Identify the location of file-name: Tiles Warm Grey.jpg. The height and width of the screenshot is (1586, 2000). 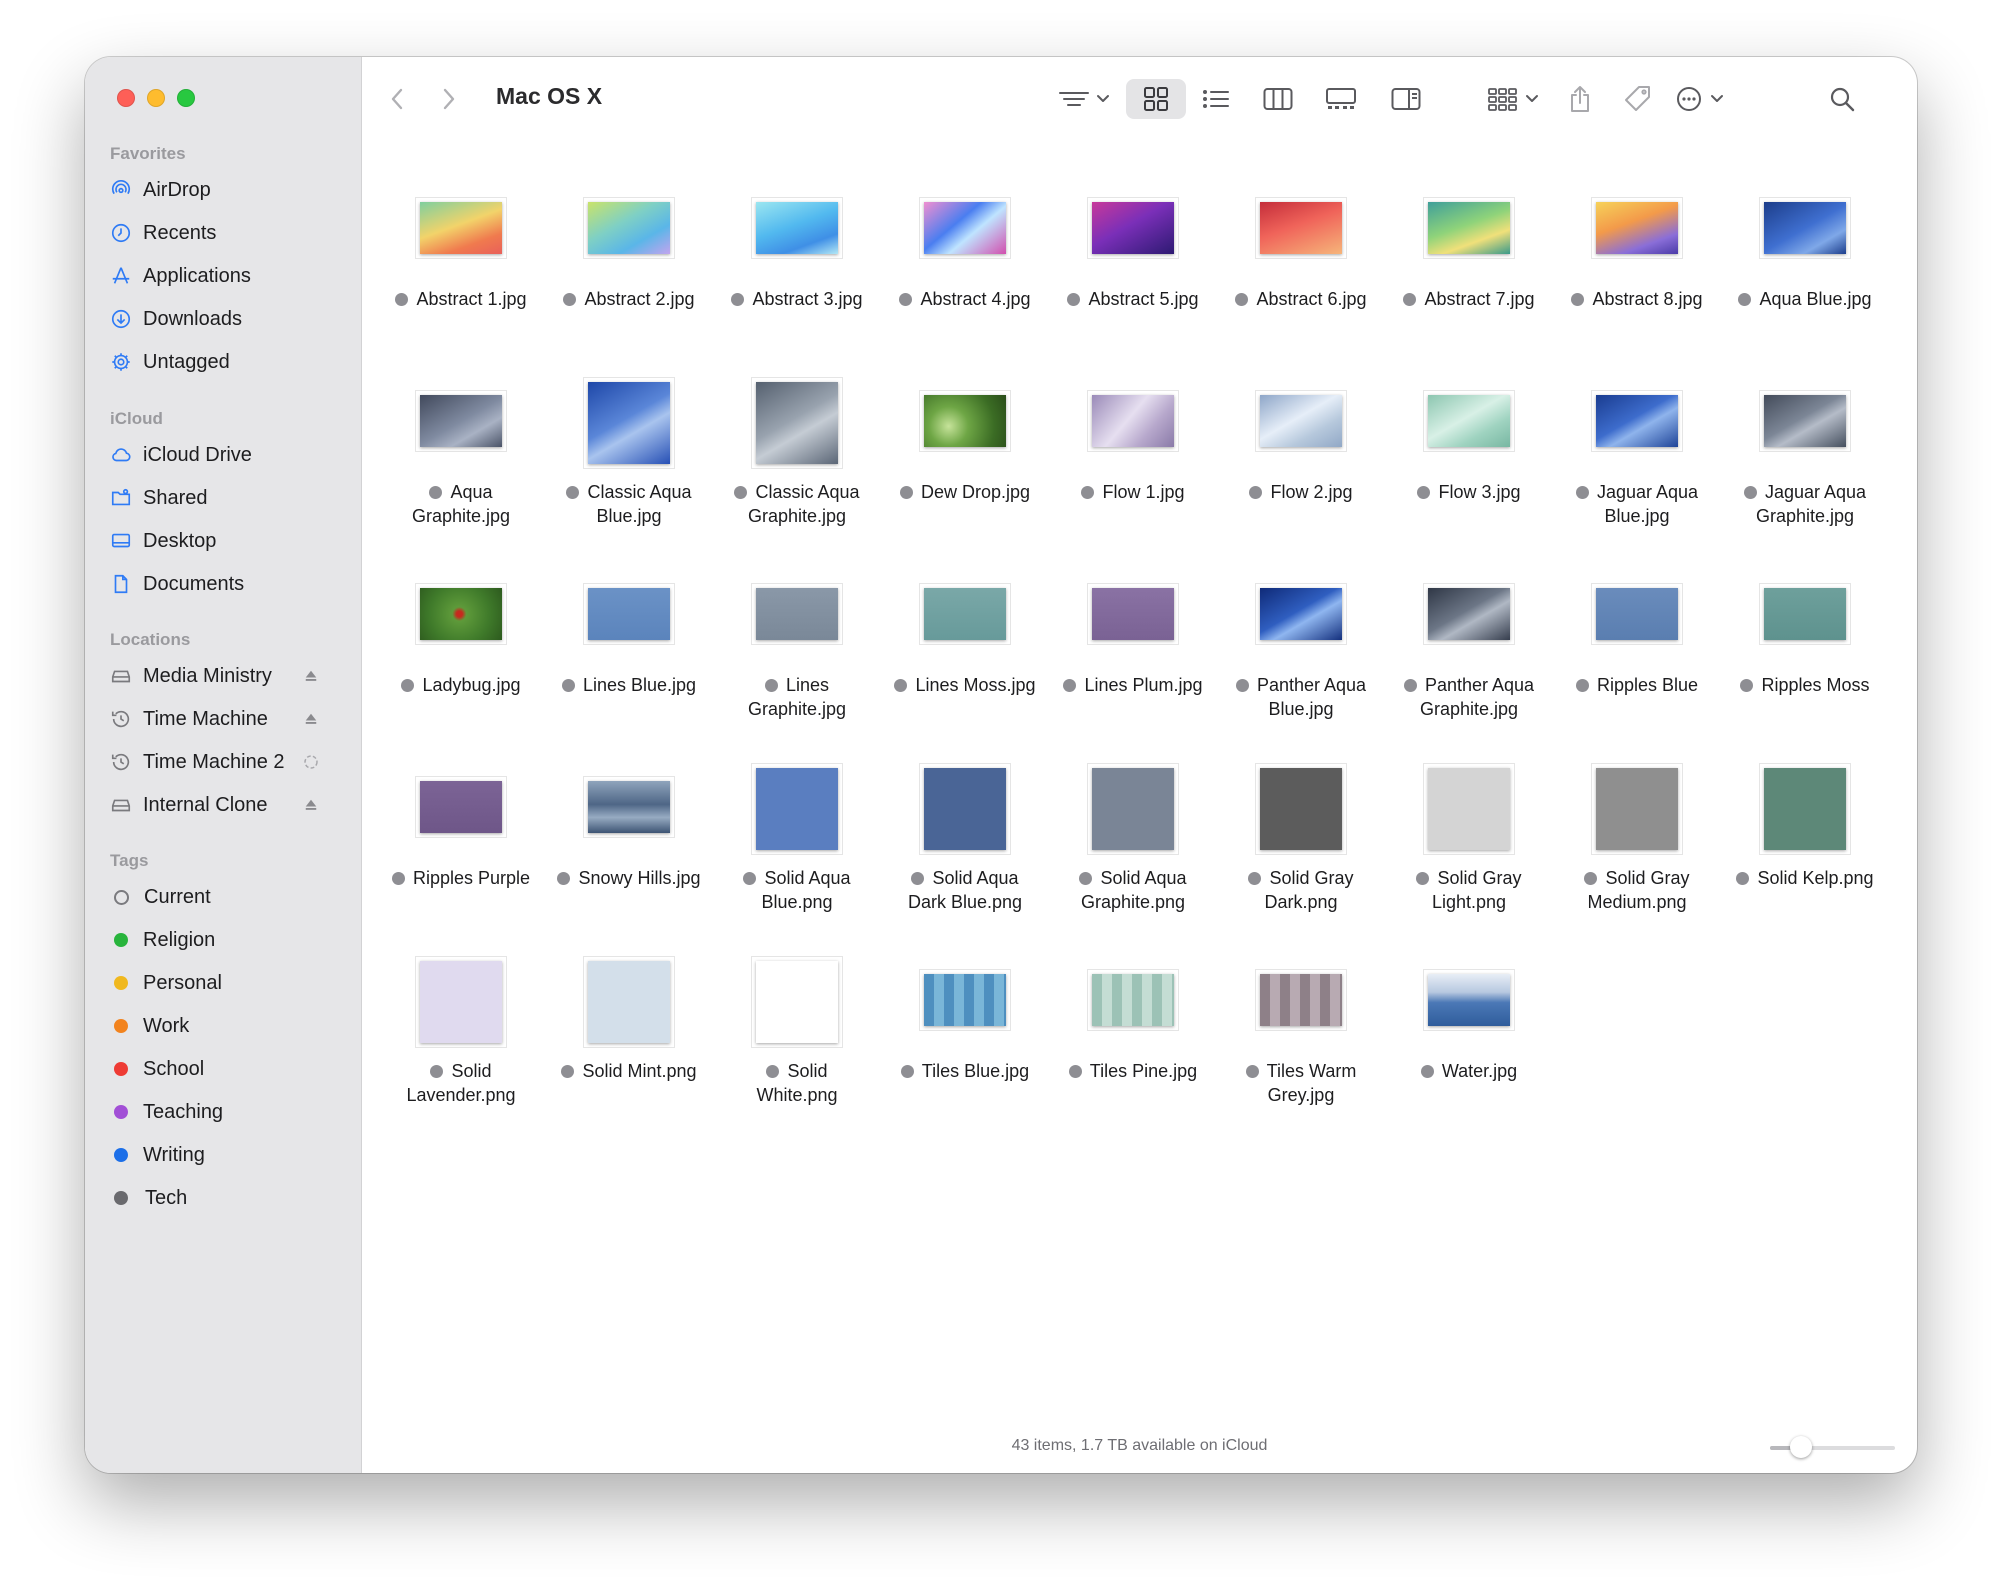
(1301, 1083).